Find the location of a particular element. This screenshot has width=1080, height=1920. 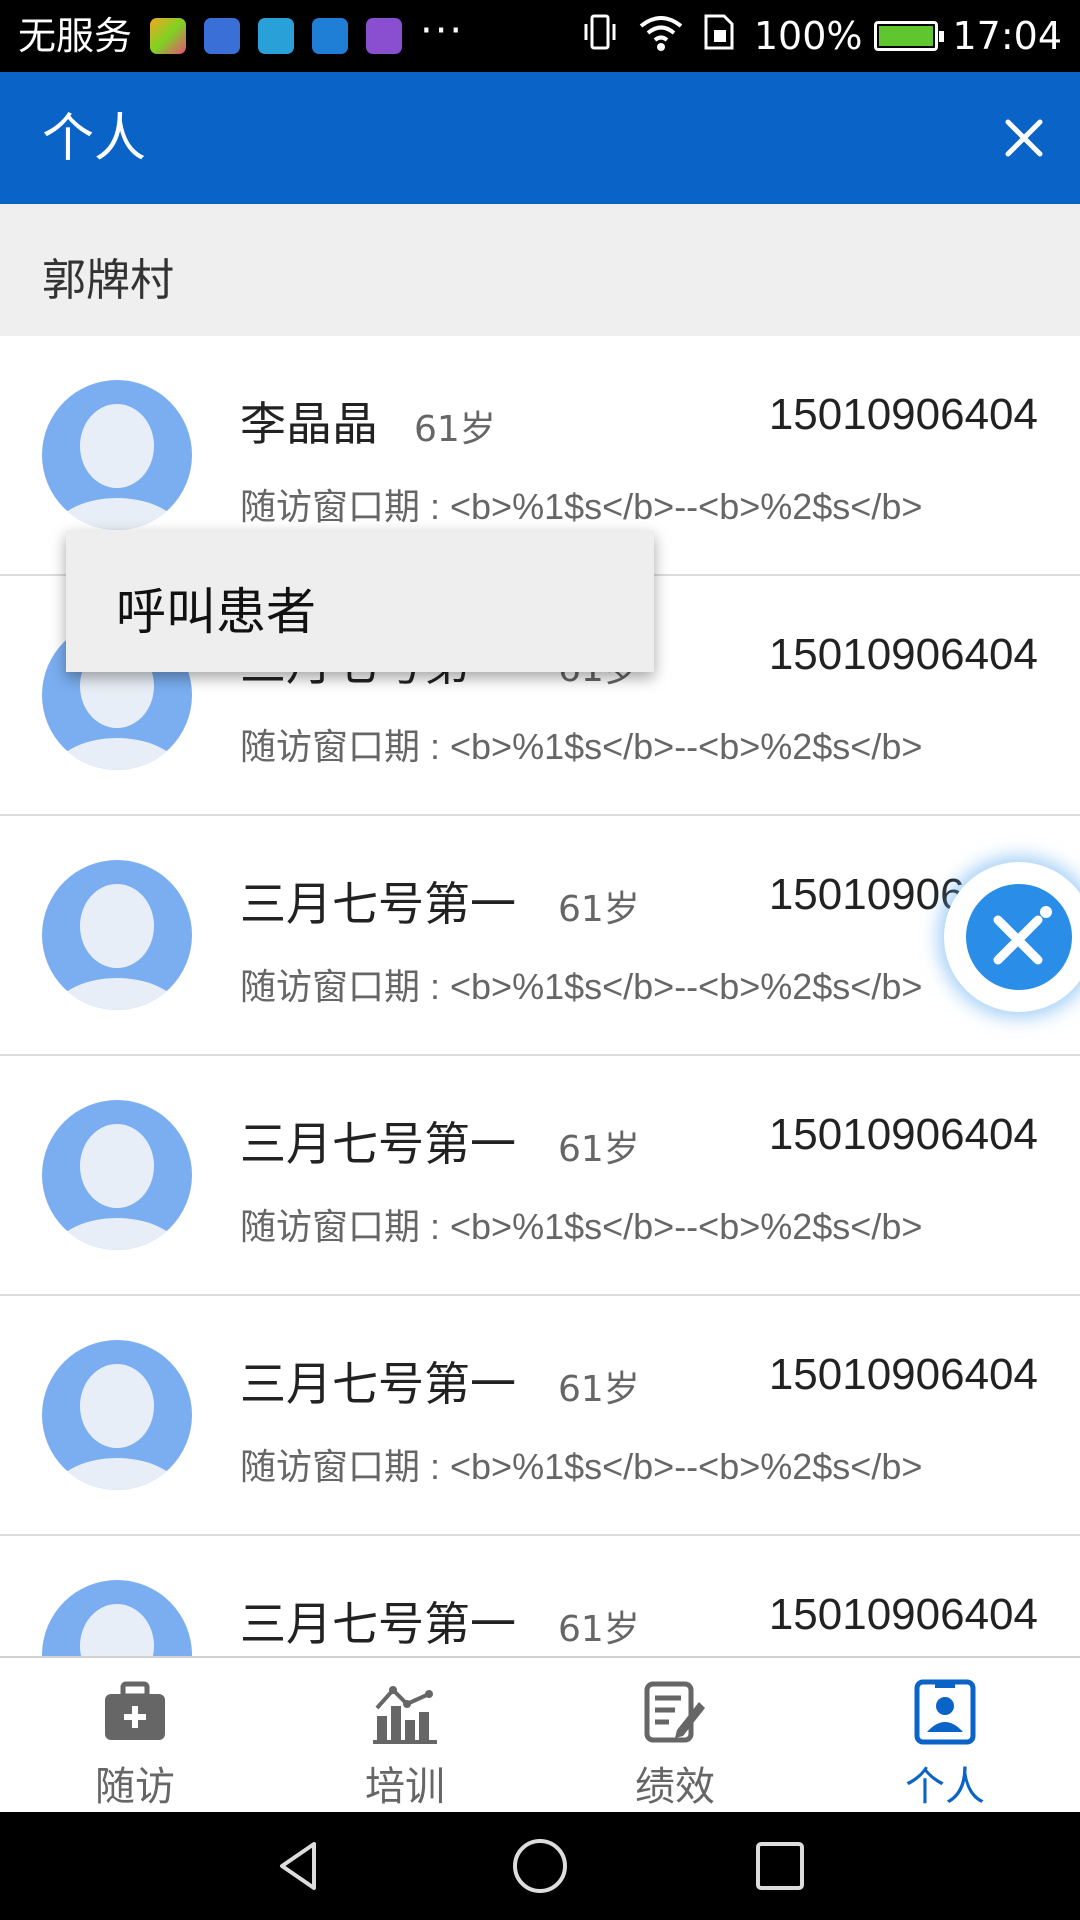

tab-label: 随访 is located at coordinates (135, 1787).